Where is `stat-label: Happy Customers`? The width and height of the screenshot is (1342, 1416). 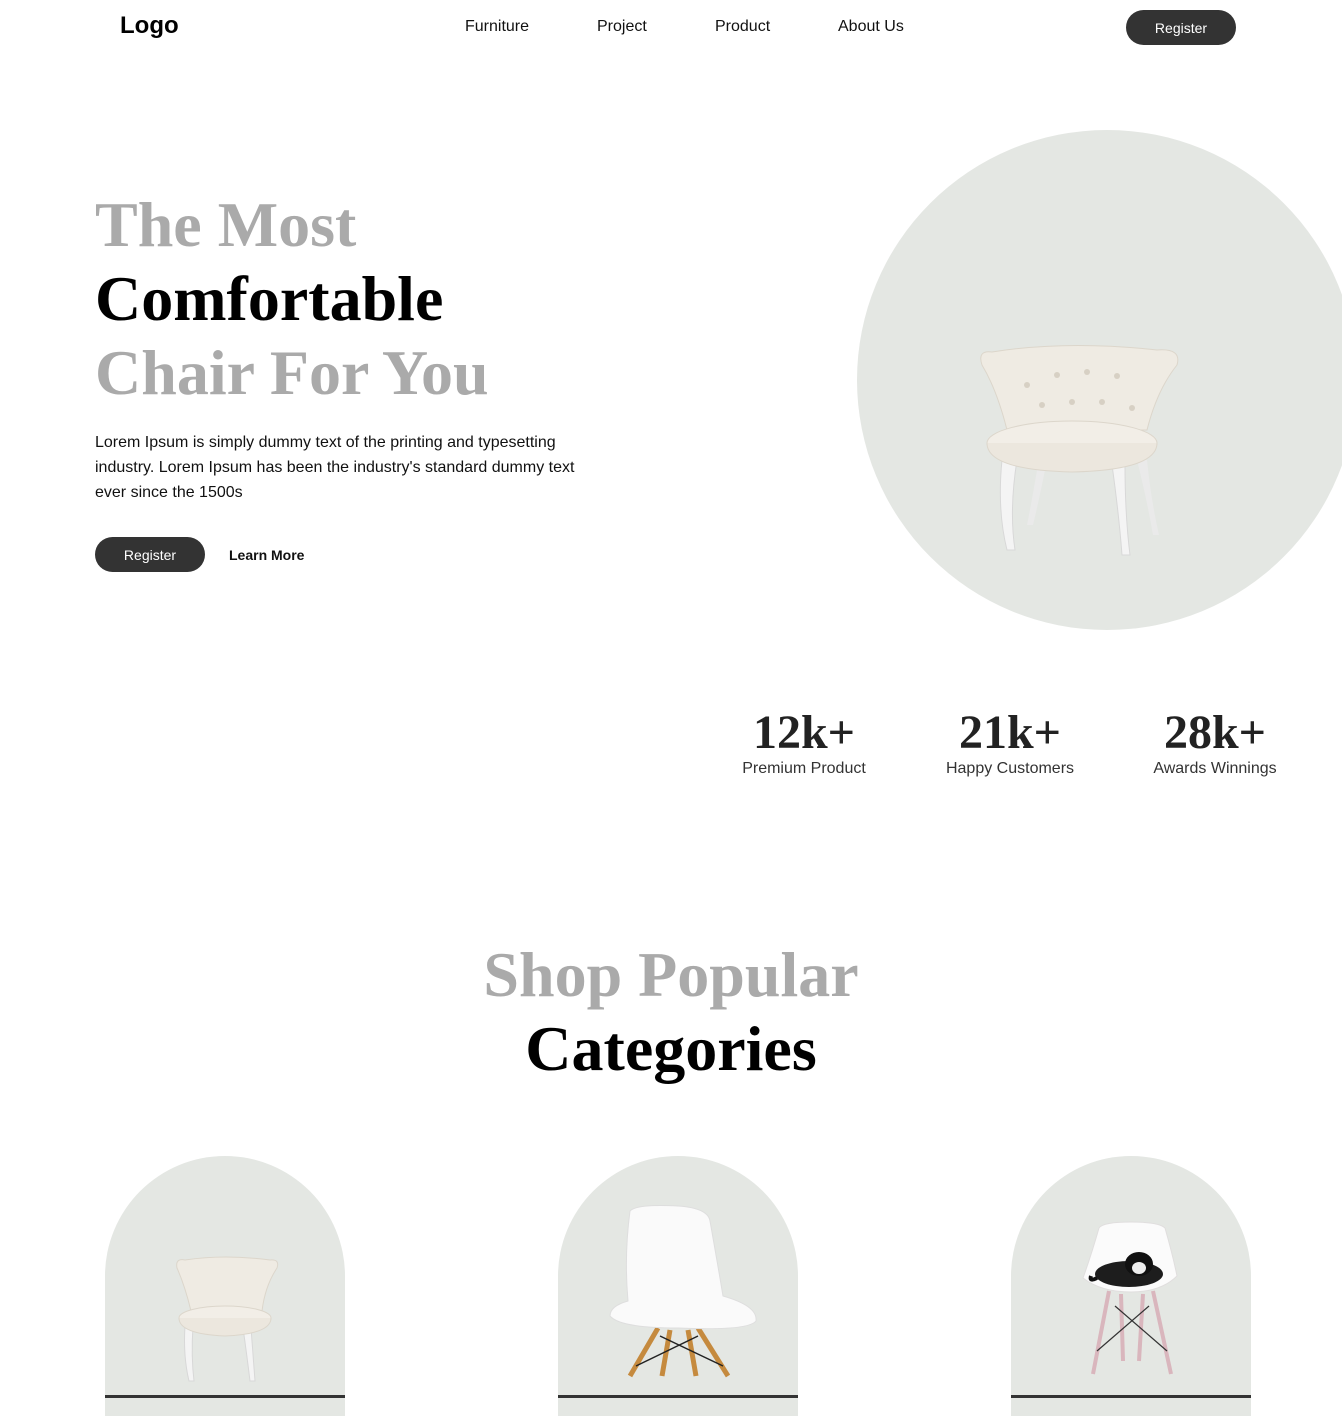
stat-label: Happy Customers is located at coordinates (1010, 768).